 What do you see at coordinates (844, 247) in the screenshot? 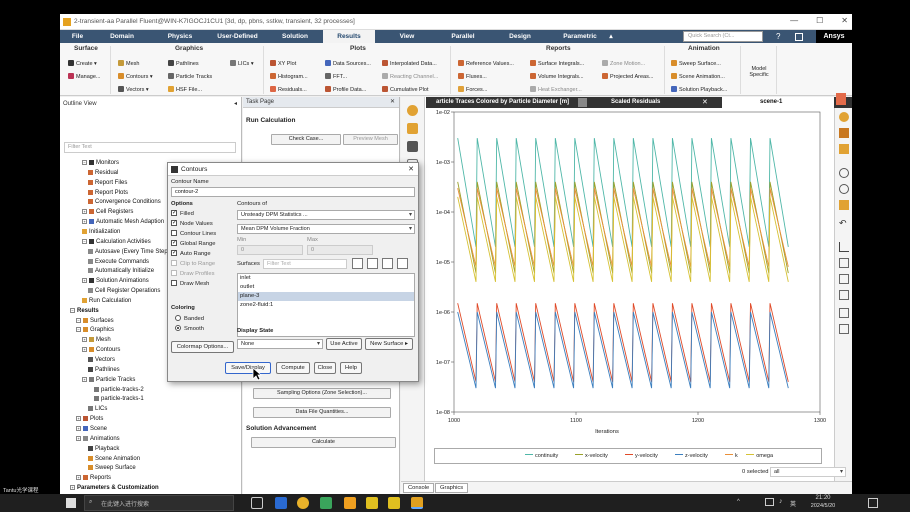
I see `axes-icon` at bounding box center [844, 247].